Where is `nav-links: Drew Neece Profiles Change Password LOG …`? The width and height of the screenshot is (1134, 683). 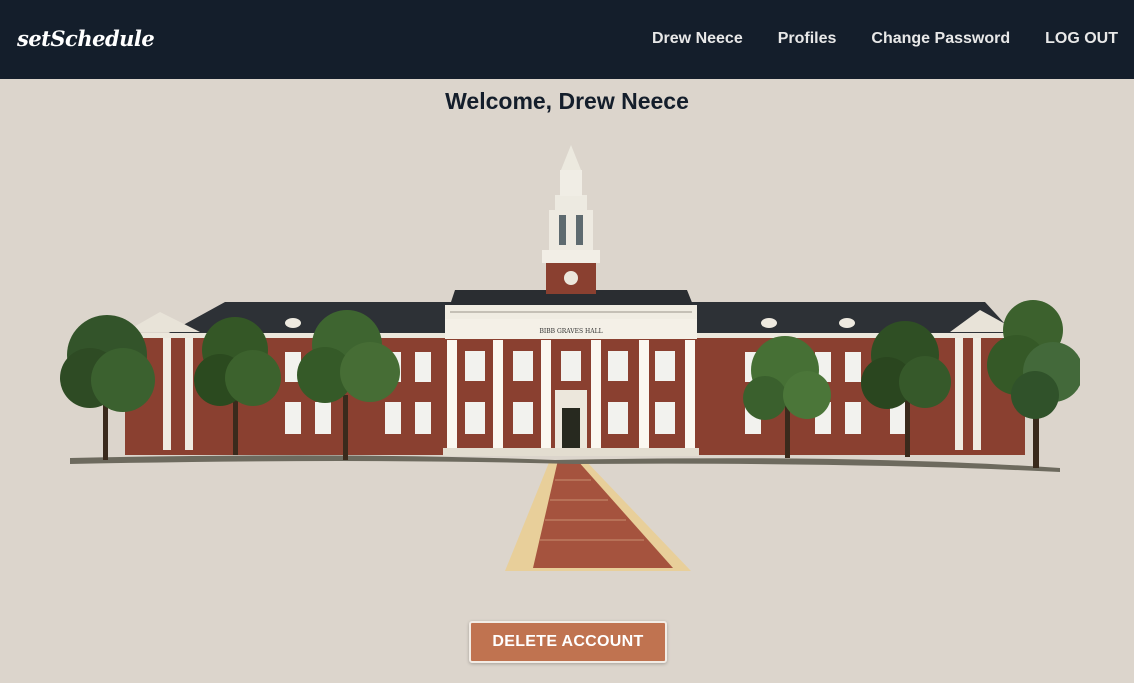
nav-links: Drew Neece Profiles Change Password LOG … is located at coordinates (885, 39).